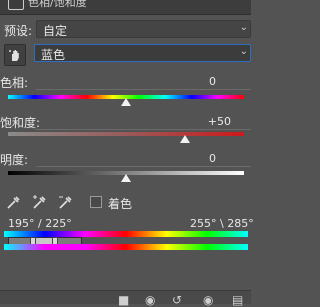  Describe the element at coordinates (196, 158) in the screenshot. I see `lightness-value: 0` at that location.